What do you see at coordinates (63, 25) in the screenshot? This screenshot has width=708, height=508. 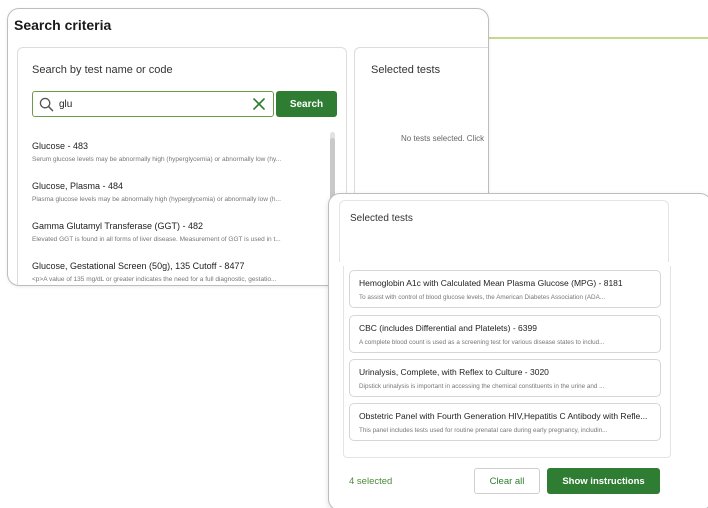 I see `page-title: Search criteria` at bounding box center [63, 25].